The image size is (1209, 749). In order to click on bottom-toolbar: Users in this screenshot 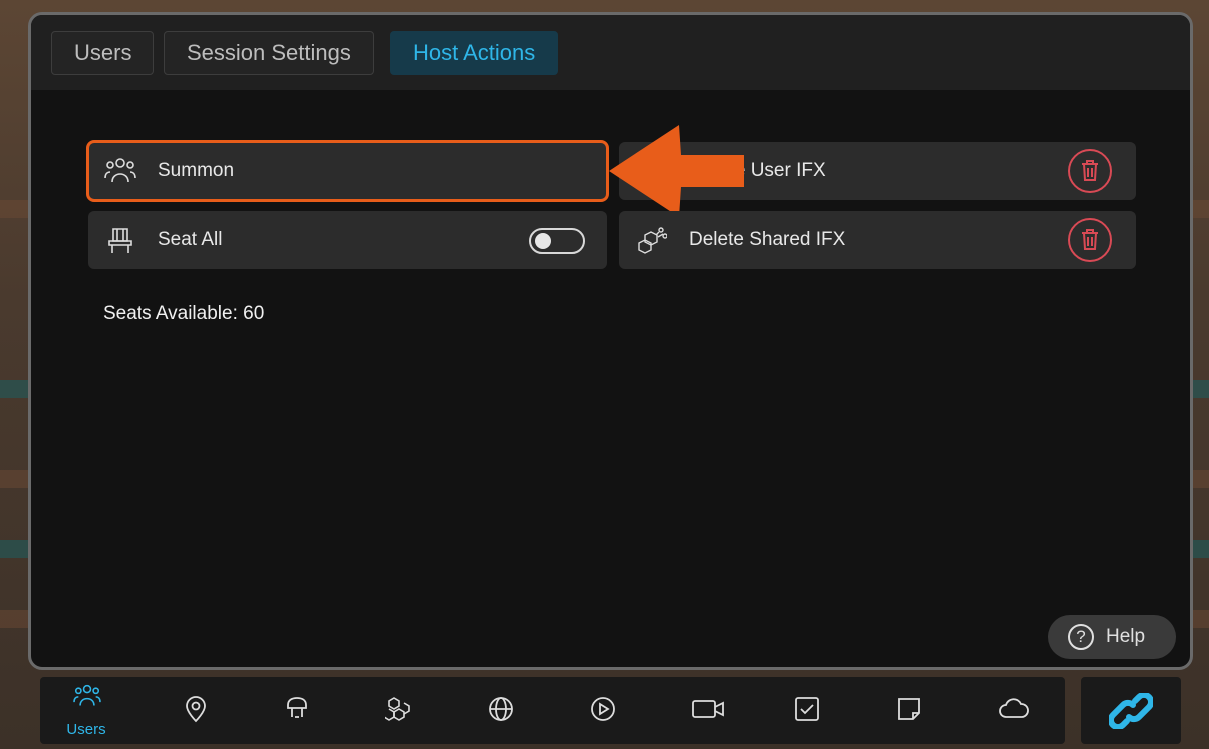, I will do `click(552, 710)`.